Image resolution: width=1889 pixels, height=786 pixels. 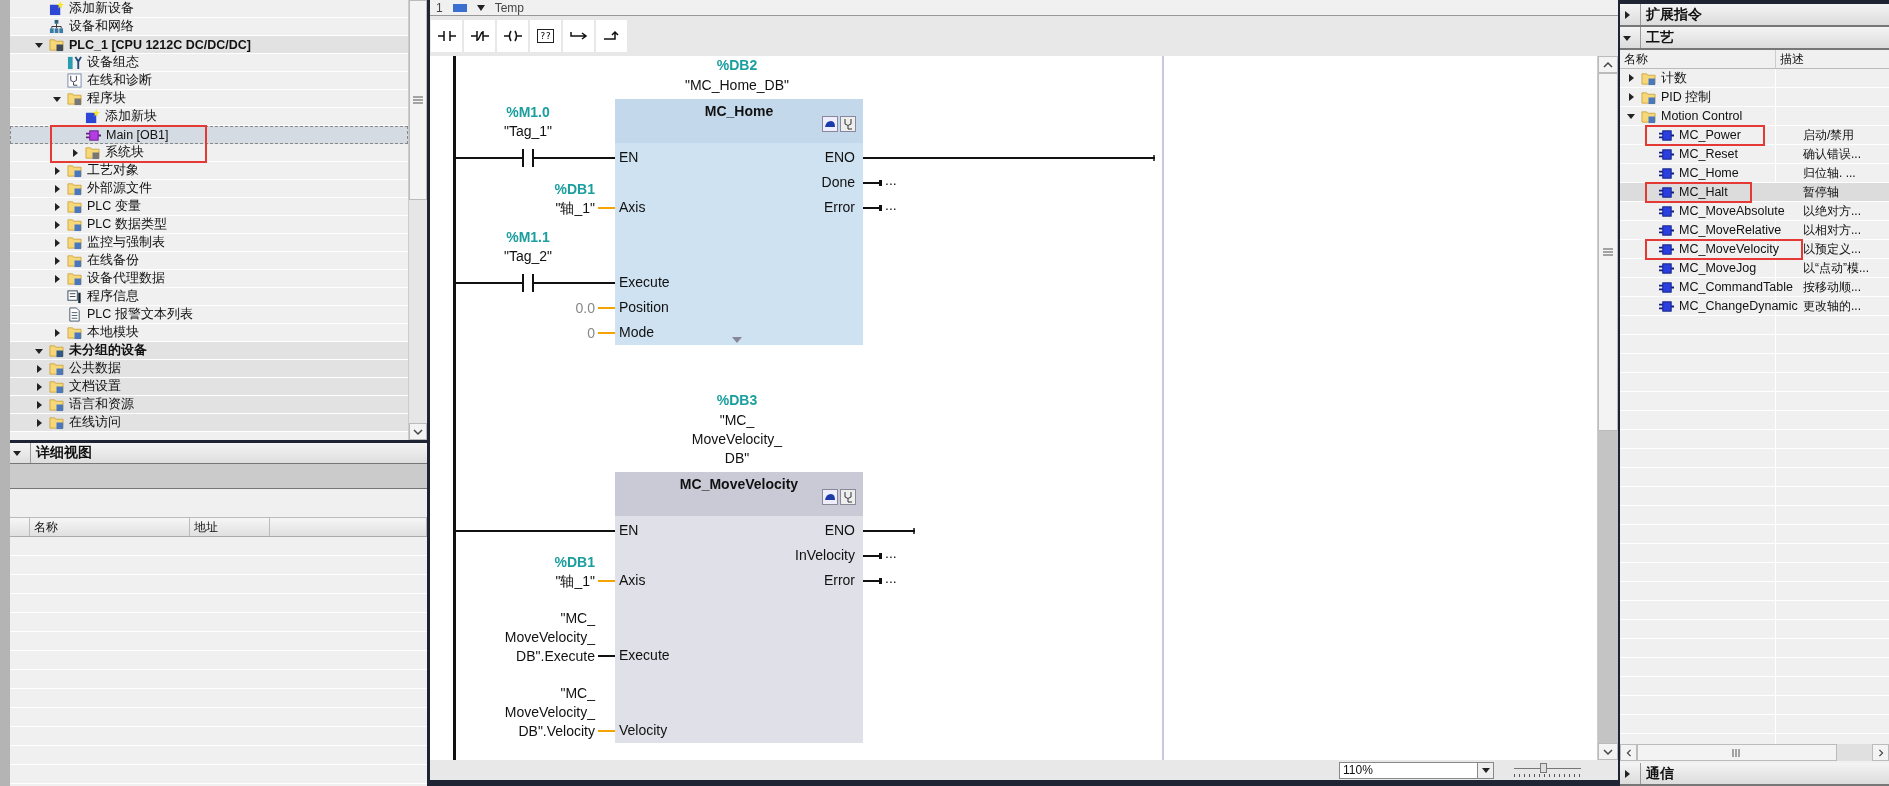 I want to click on row-number: 1, so click(x=439, y=7).